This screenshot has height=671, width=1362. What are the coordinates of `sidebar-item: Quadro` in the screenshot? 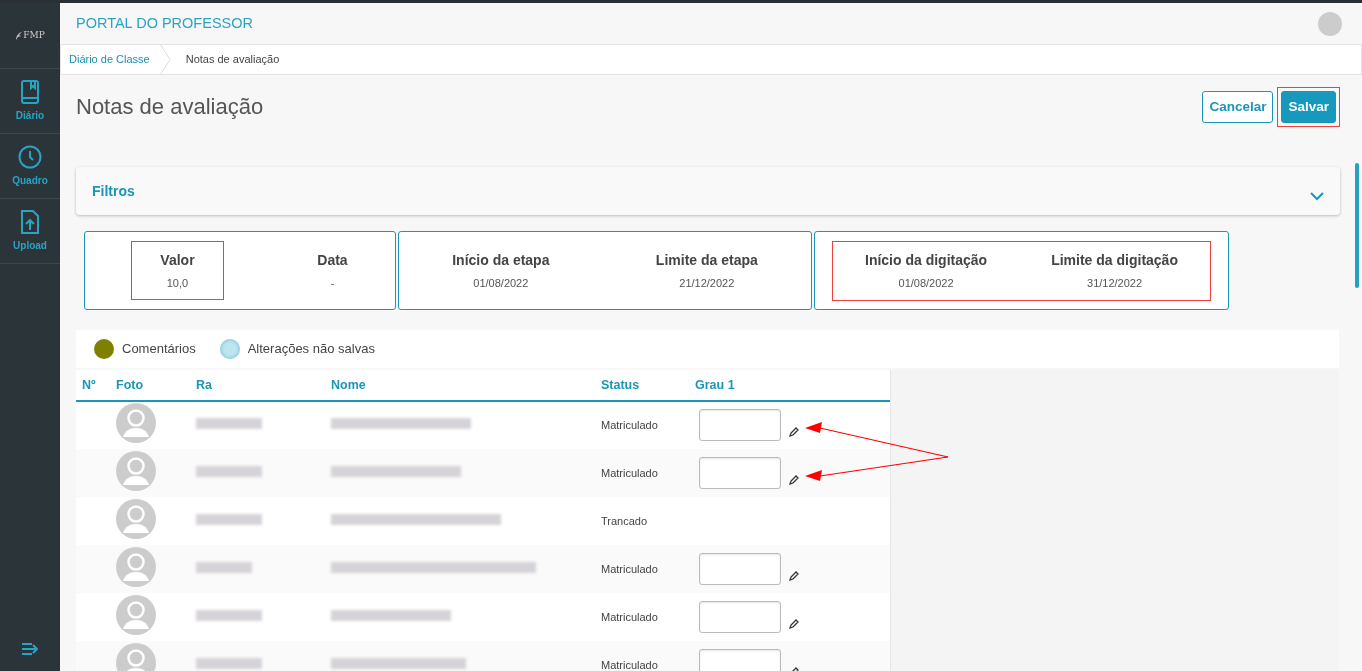 It's located at (30, 166).